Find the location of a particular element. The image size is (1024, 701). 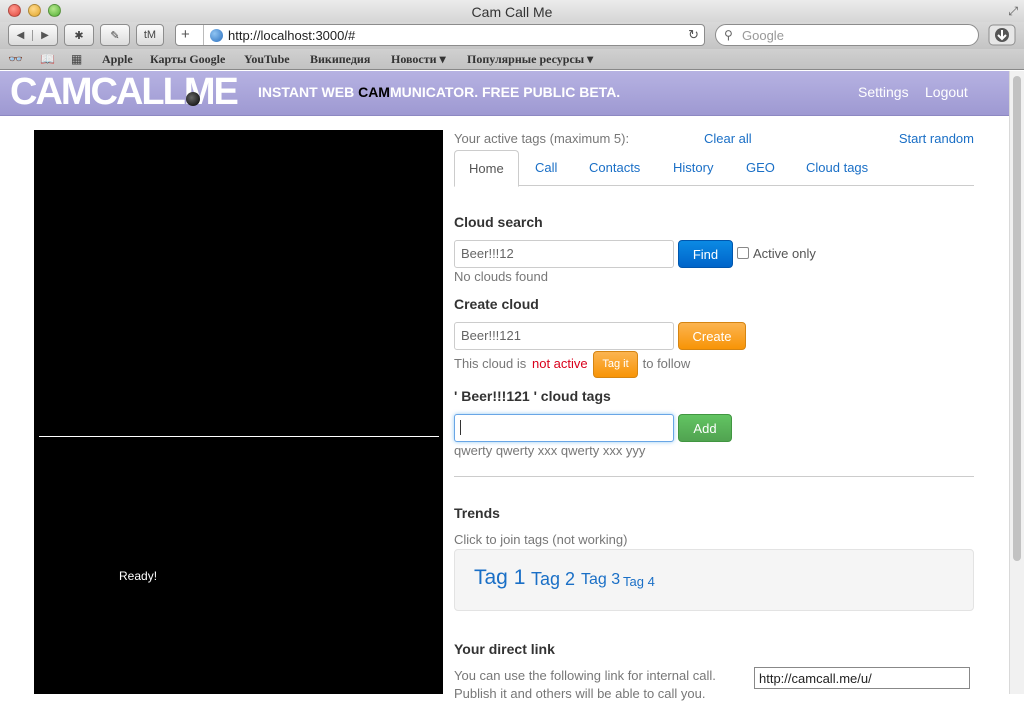

book-icon: 📖 is located at coordinates (47, 59).